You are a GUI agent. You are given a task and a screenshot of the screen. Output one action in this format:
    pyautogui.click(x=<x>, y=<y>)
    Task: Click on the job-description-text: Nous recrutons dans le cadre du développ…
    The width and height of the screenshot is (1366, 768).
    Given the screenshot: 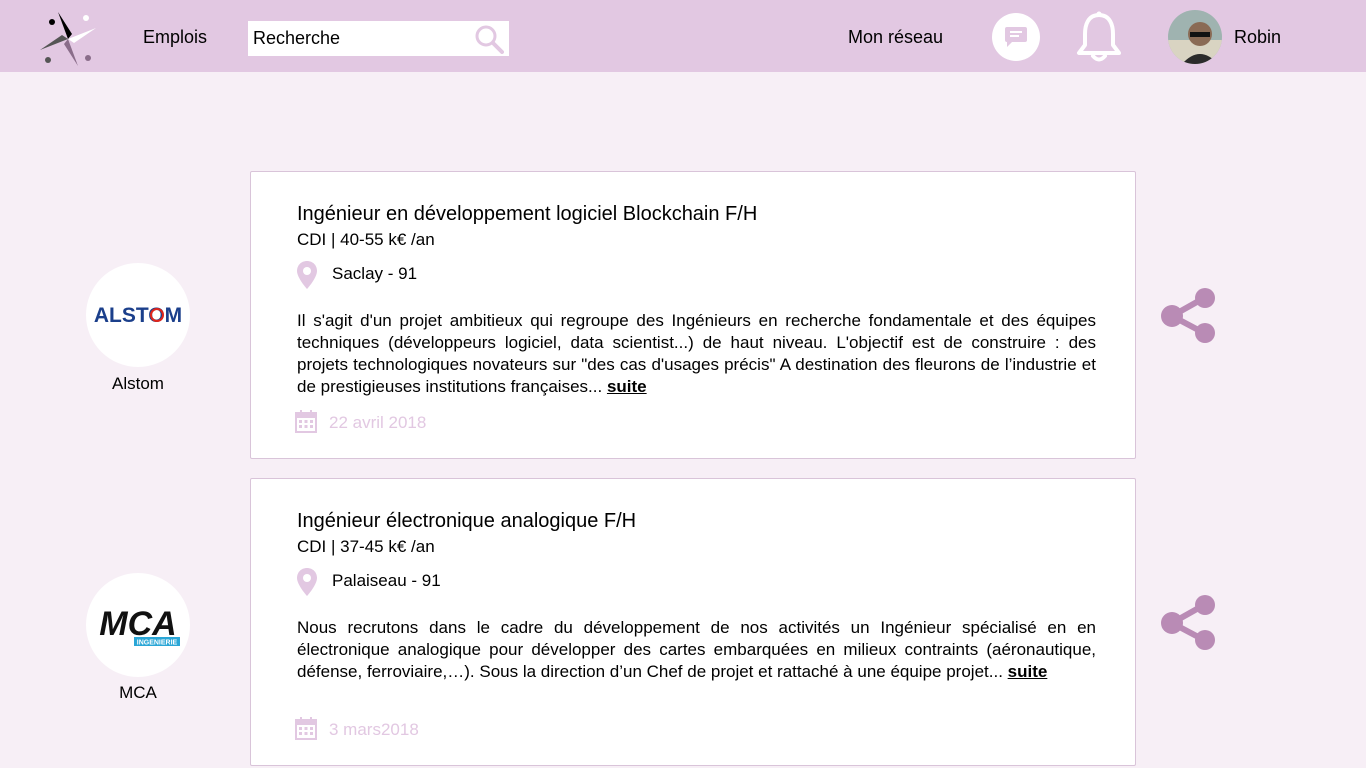 What is the action you would take?
    pyautogui.click(x=696, y=649)
    